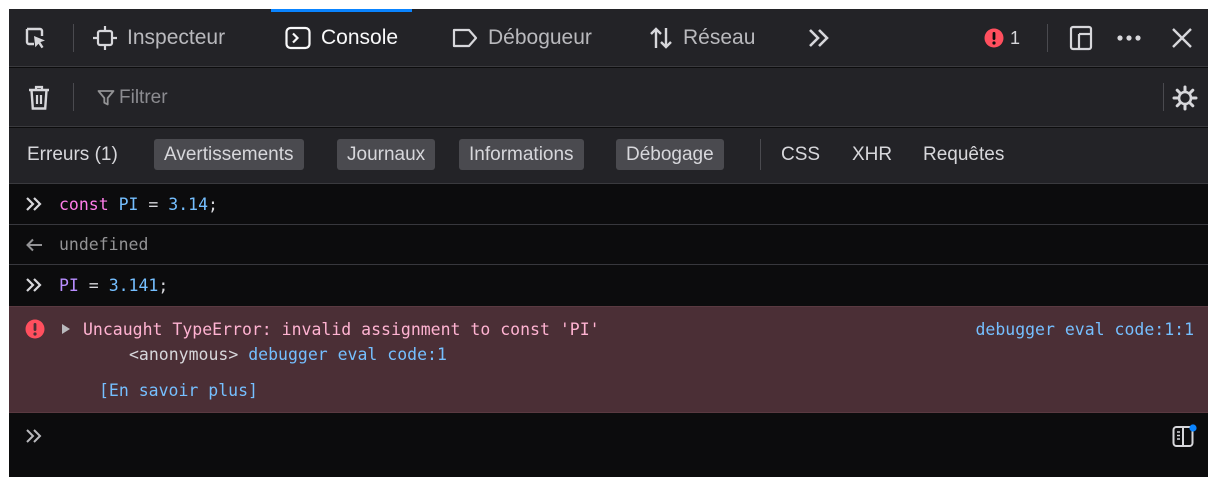 This screenshot has height=477, width=1208. What do you see at coordinates (386, 154) in the screenshot?
I see `filter-logs: Journaux` at bounding box center [386, 154].